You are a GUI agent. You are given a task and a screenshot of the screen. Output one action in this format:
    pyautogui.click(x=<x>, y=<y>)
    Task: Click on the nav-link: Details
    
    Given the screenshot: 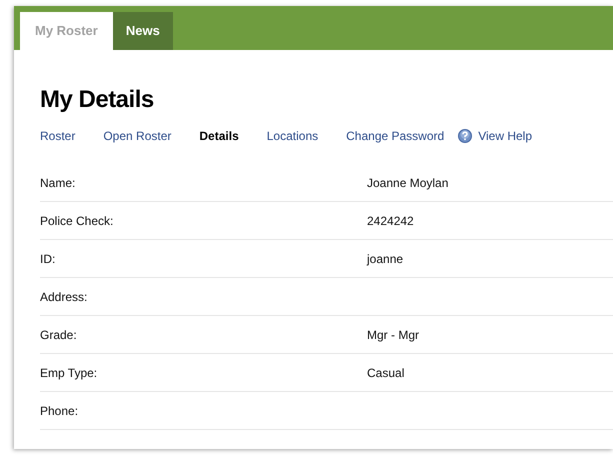 What is the action you would take?
    pyautogui.click(x=219, y=136)
    